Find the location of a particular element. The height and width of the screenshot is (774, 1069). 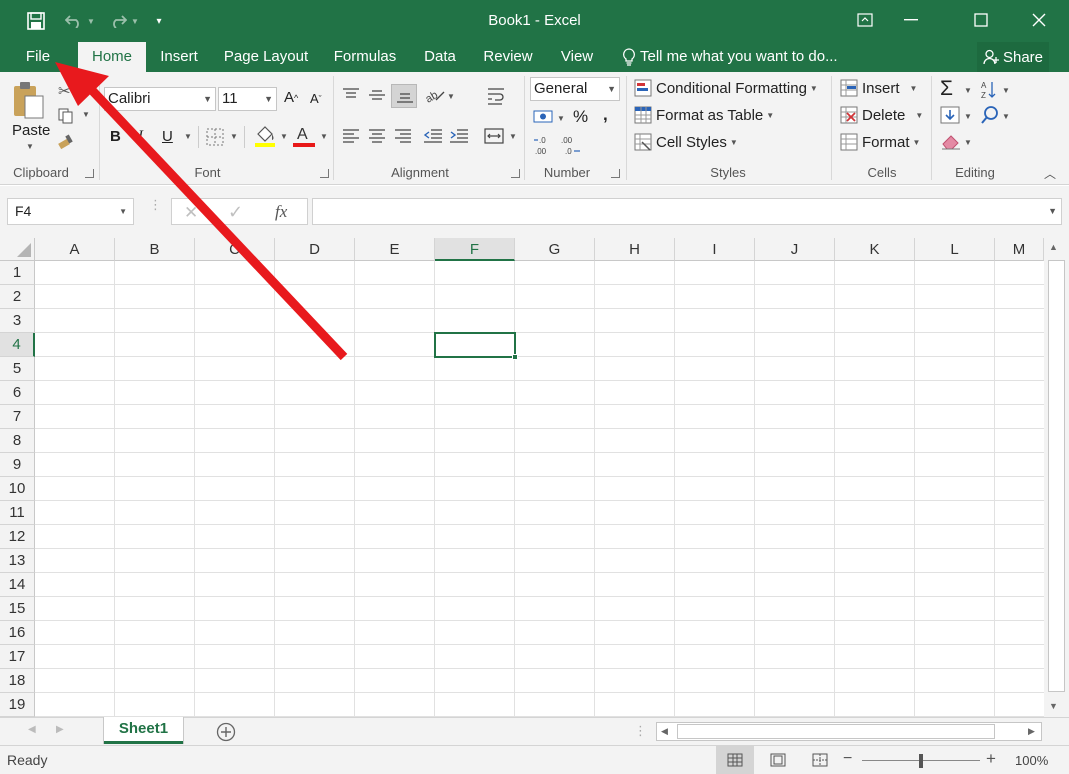

zoom-out-icon: − is located at coordinates (847, 759).